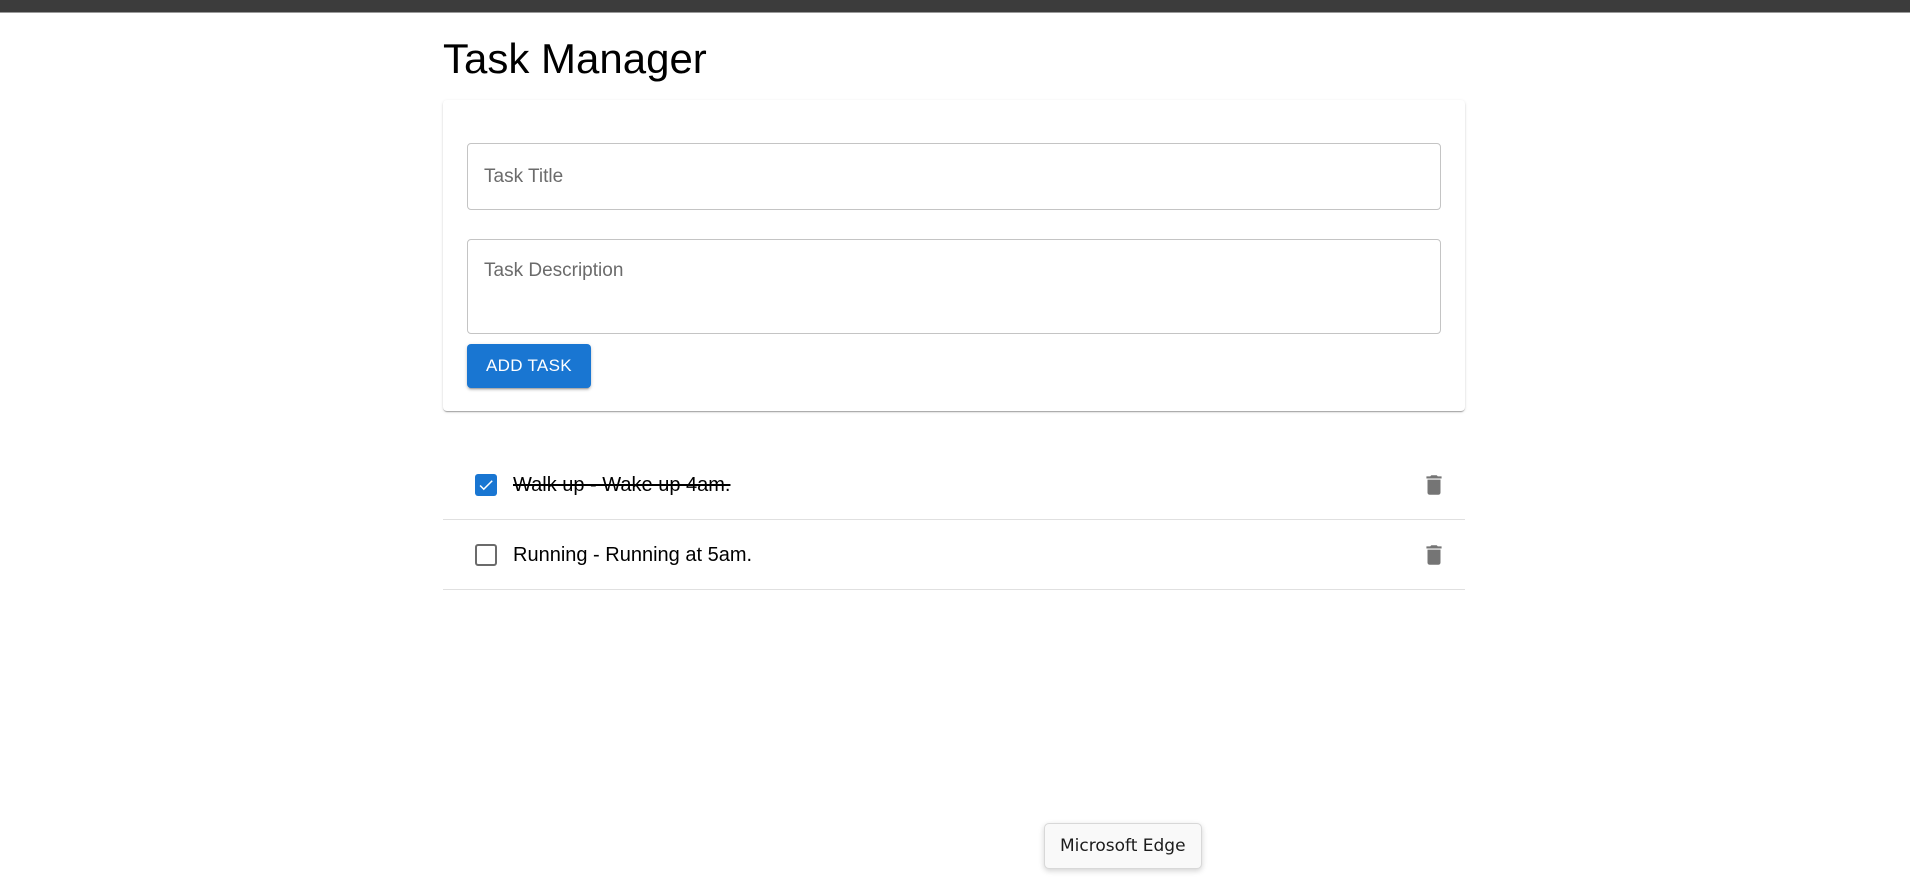 The image size is (1910, 888). Describe the element at coordinates (954, 176) in the screenshot. I see `task-title-input` at that location.